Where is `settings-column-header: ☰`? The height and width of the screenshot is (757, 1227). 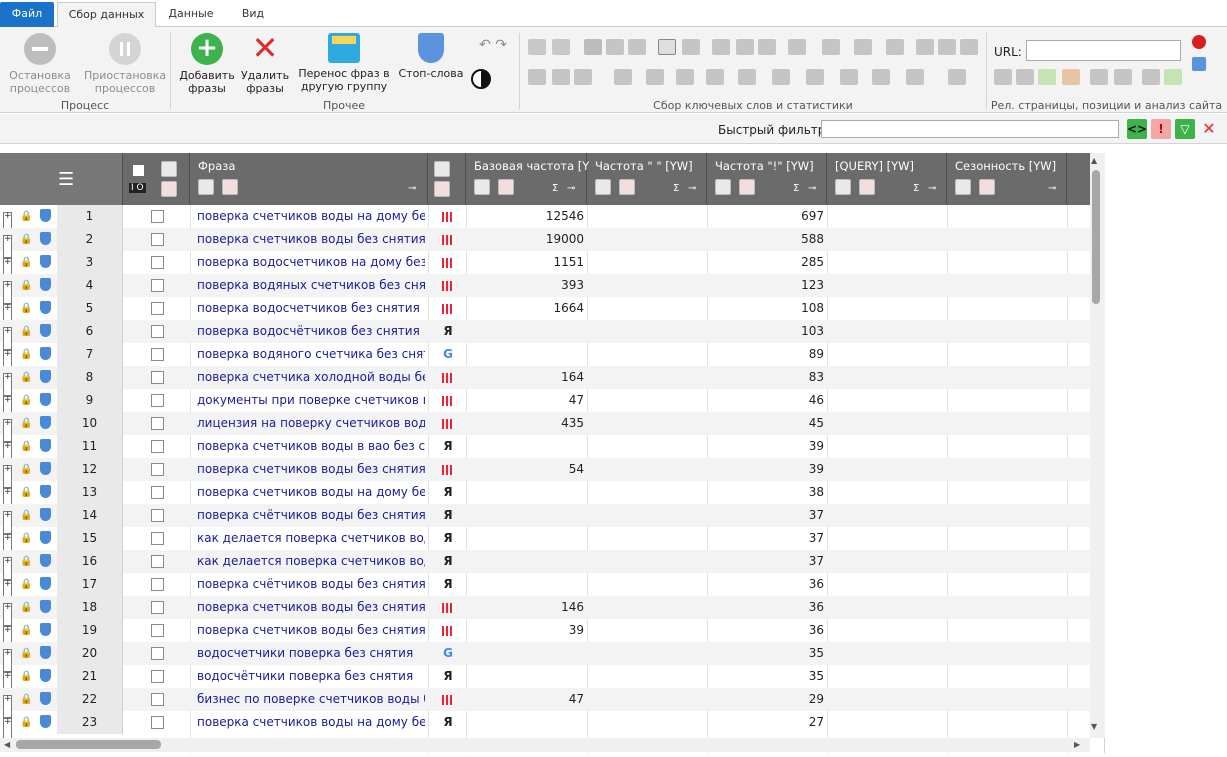
settings-column-header: ☰ is located at coordinates (61, 179).